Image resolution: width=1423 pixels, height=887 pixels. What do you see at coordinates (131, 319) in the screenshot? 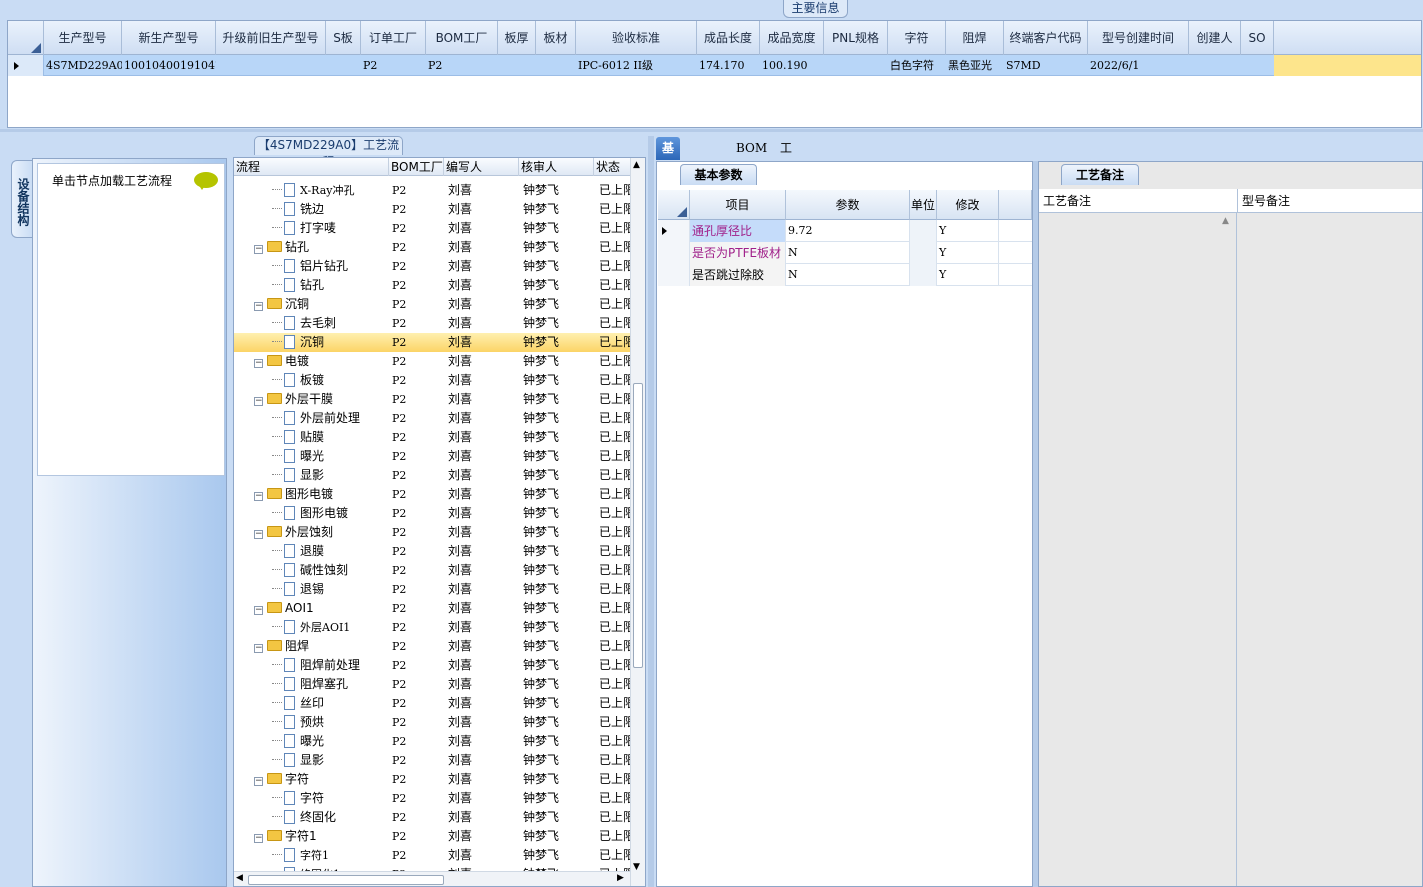
I see `equipment-tree` at bounding box center [131, 319].